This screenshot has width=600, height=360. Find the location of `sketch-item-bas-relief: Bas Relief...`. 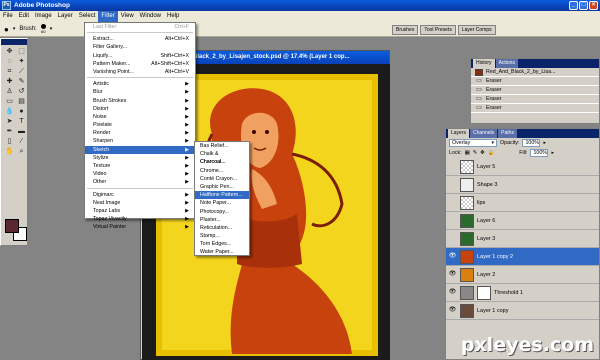

sketch-item-bas-relief: Bas Relief... is located at coordinates (222, 146).